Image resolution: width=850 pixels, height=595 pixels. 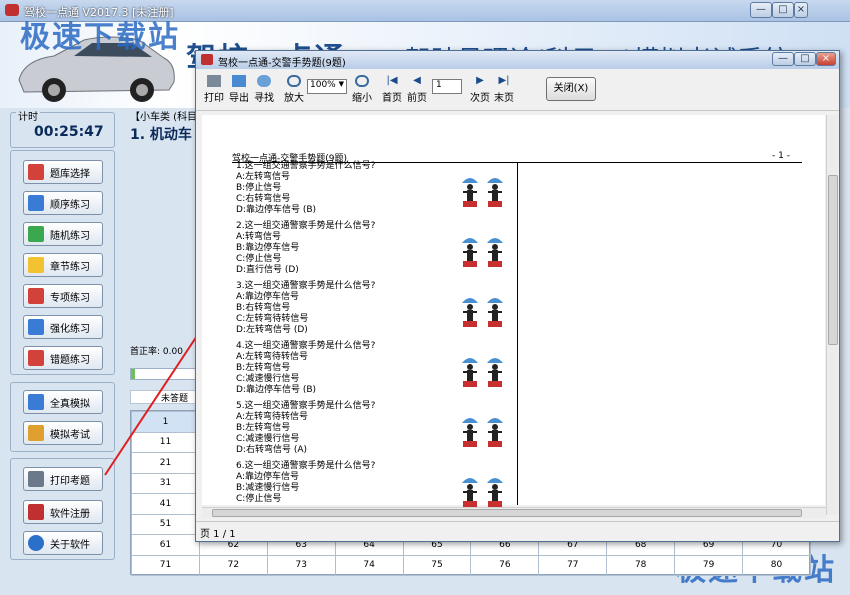 I want to click on find-label: 寻找, so click(x=264, y=98).